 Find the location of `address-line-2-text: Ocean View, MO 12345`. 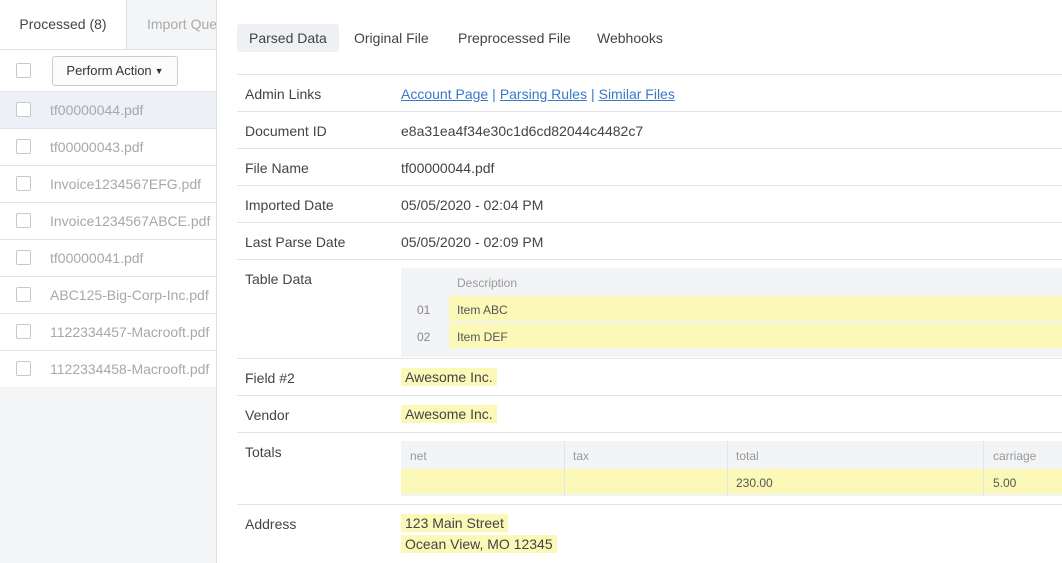

address-line-2-text: Ocean View, MO 12345 is located at coordinates (479, 544).